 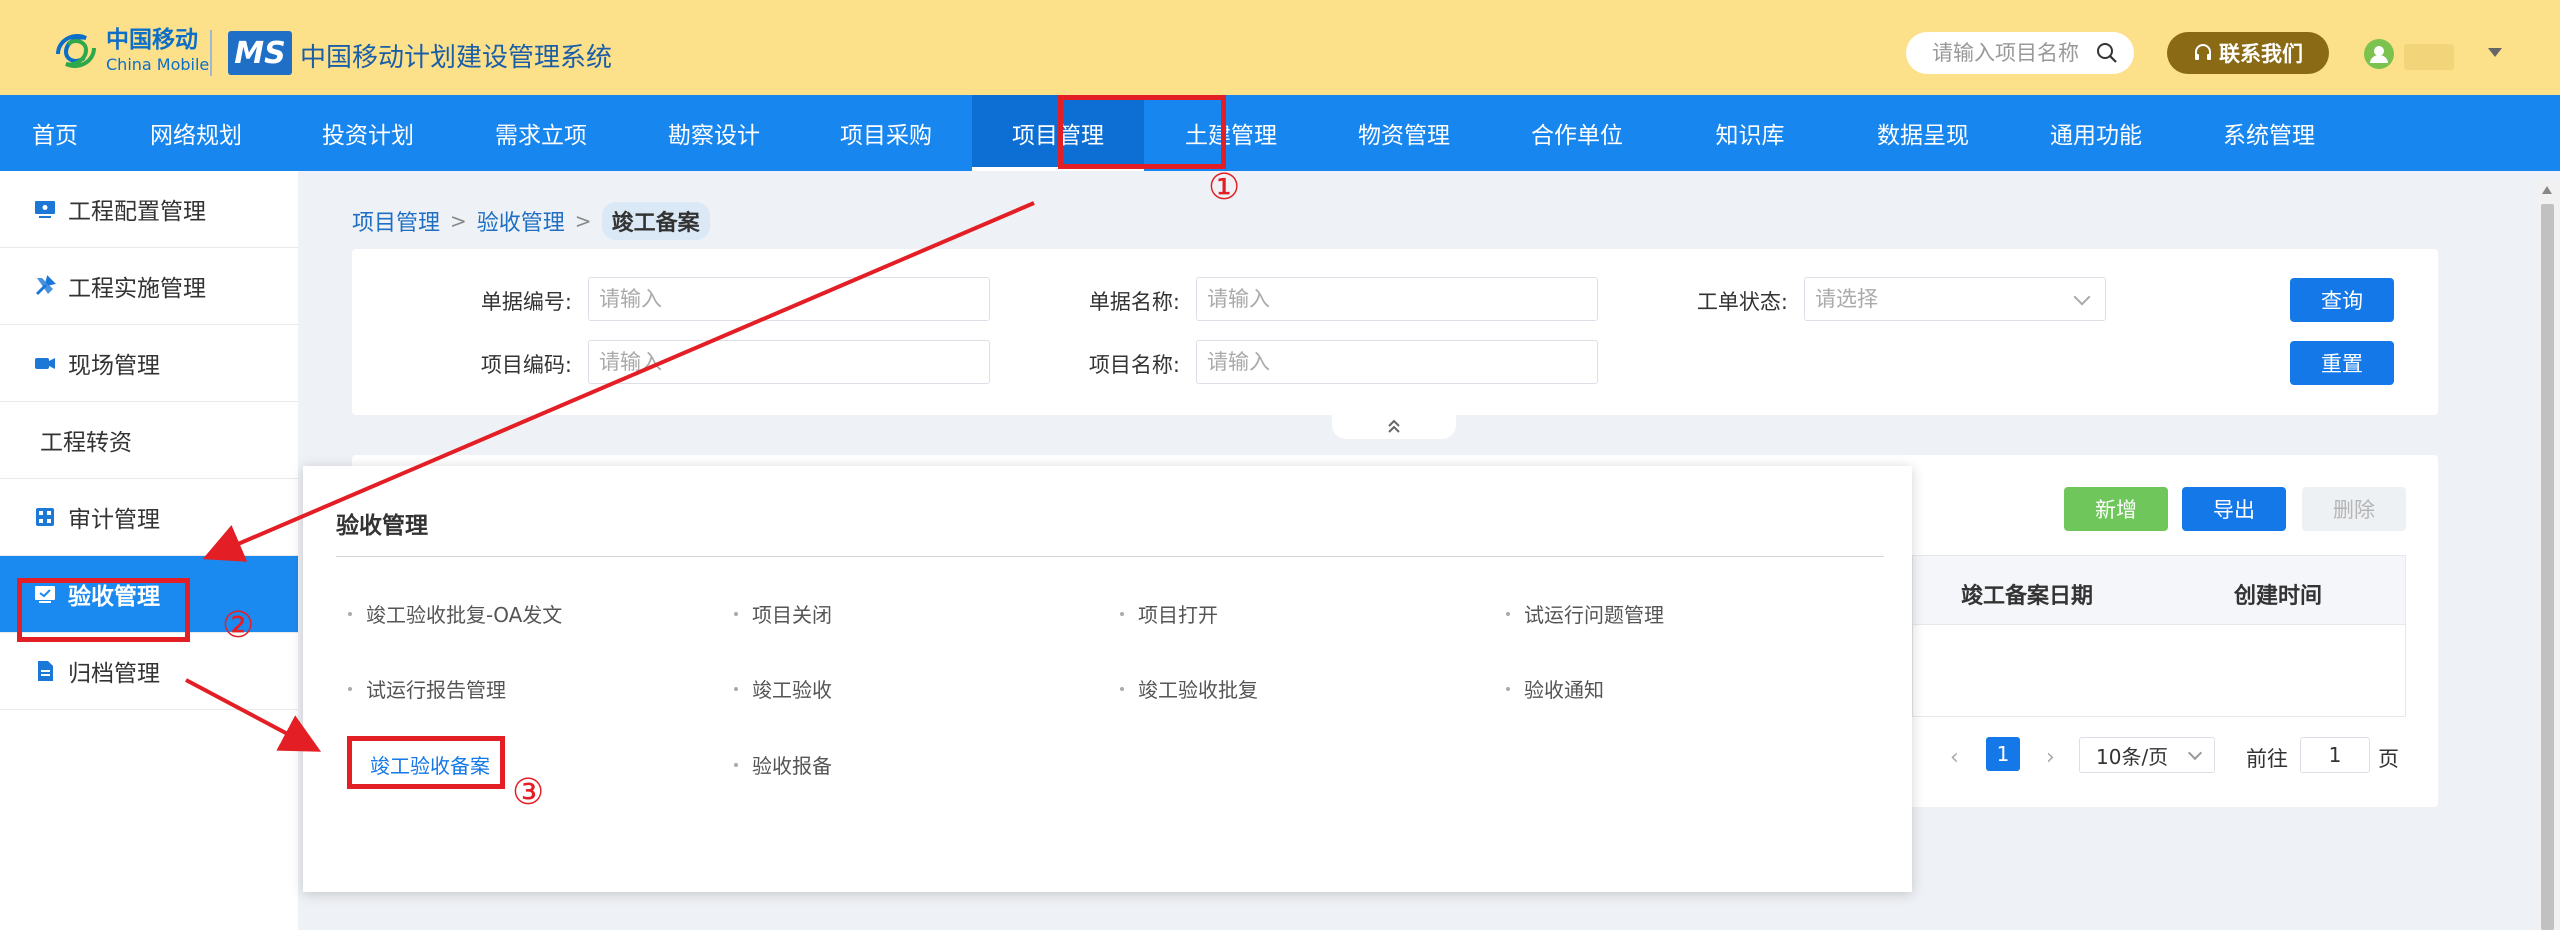 What do you see at coordinates (528, 792) in the screenshot?
I see `step-3-marker: ③` at bounding box center [528, 792].